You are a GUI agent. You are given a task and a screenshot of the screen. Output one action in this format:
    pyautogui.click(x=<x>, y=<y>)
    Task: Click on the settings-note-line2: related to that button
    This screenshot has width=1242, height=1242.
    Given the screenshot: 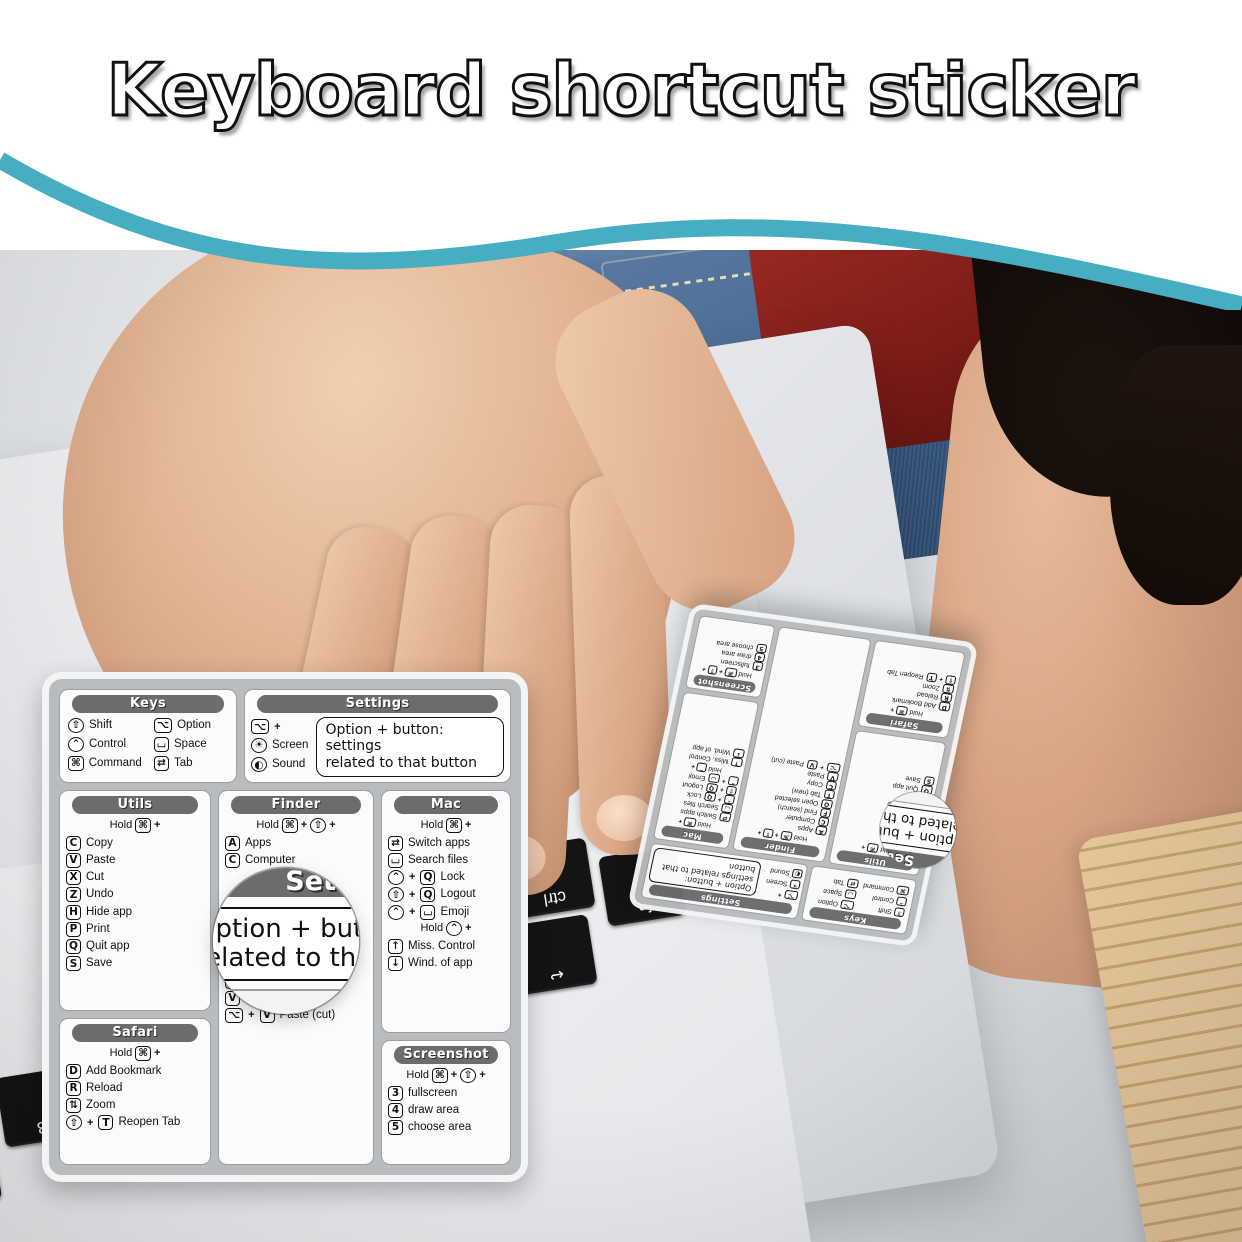 What is the action you would take?
    pyautogui.click(x=401, y=763)
    